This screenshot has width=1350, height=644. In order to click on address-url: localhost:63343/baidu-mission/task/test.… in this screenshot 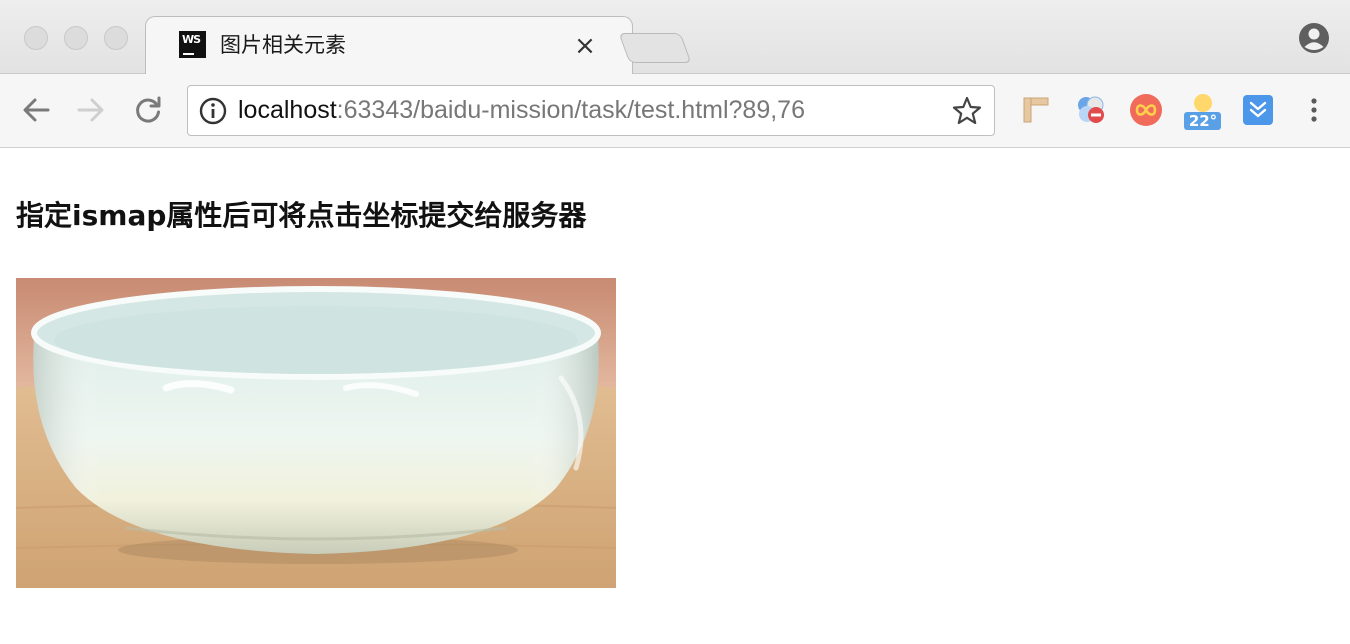, I will do `click(521, 110)`.